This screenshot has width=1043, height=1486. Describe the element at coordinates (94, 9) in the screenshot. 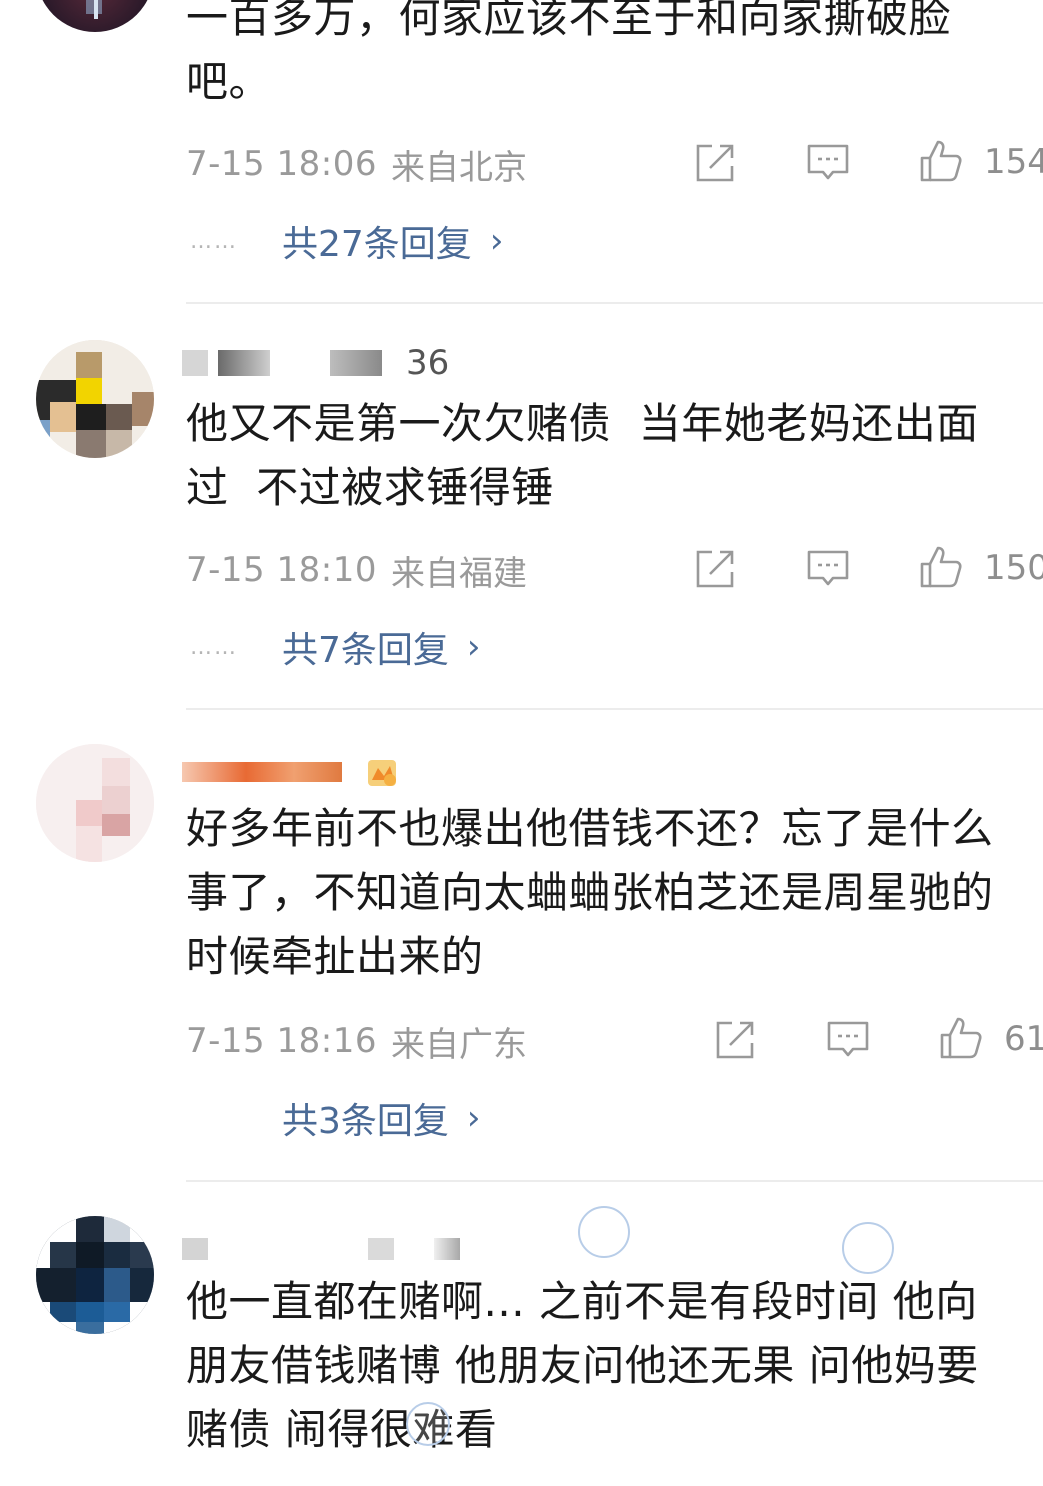

I see `avatar-image-icon` at that location.